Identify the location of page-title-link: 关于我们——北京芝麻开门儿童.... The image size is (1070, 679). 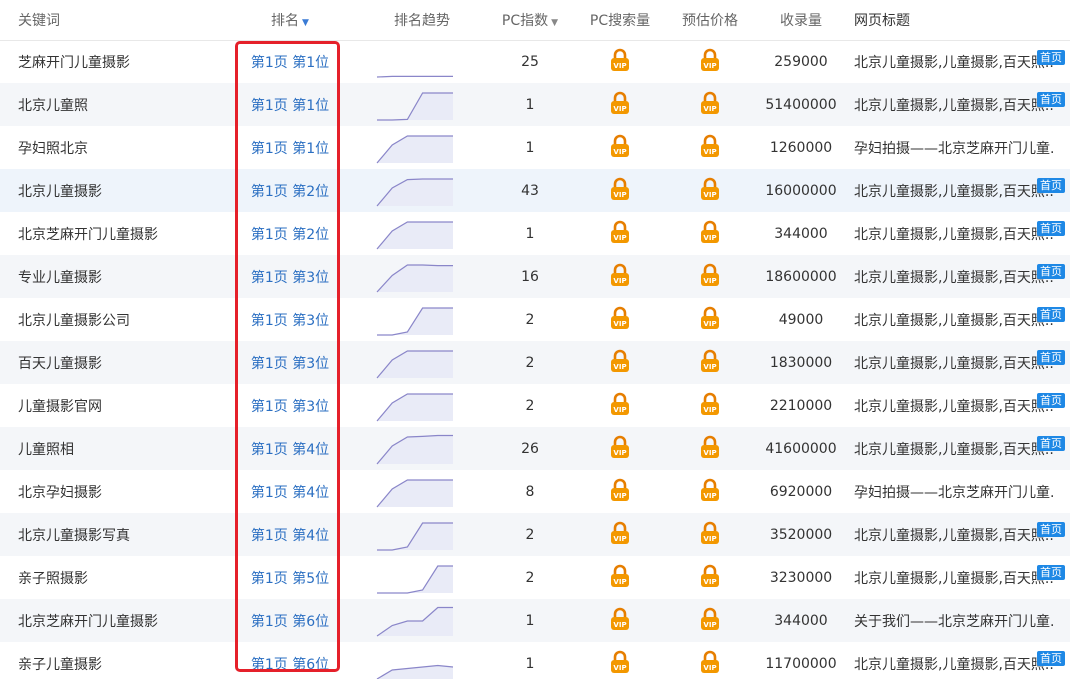
(954, 621).